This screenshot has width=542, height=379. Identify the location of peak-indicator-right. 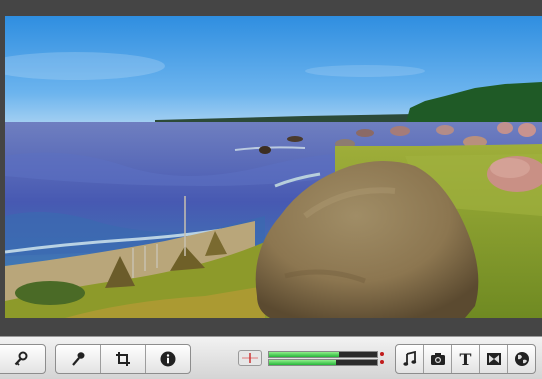
(382, 362).